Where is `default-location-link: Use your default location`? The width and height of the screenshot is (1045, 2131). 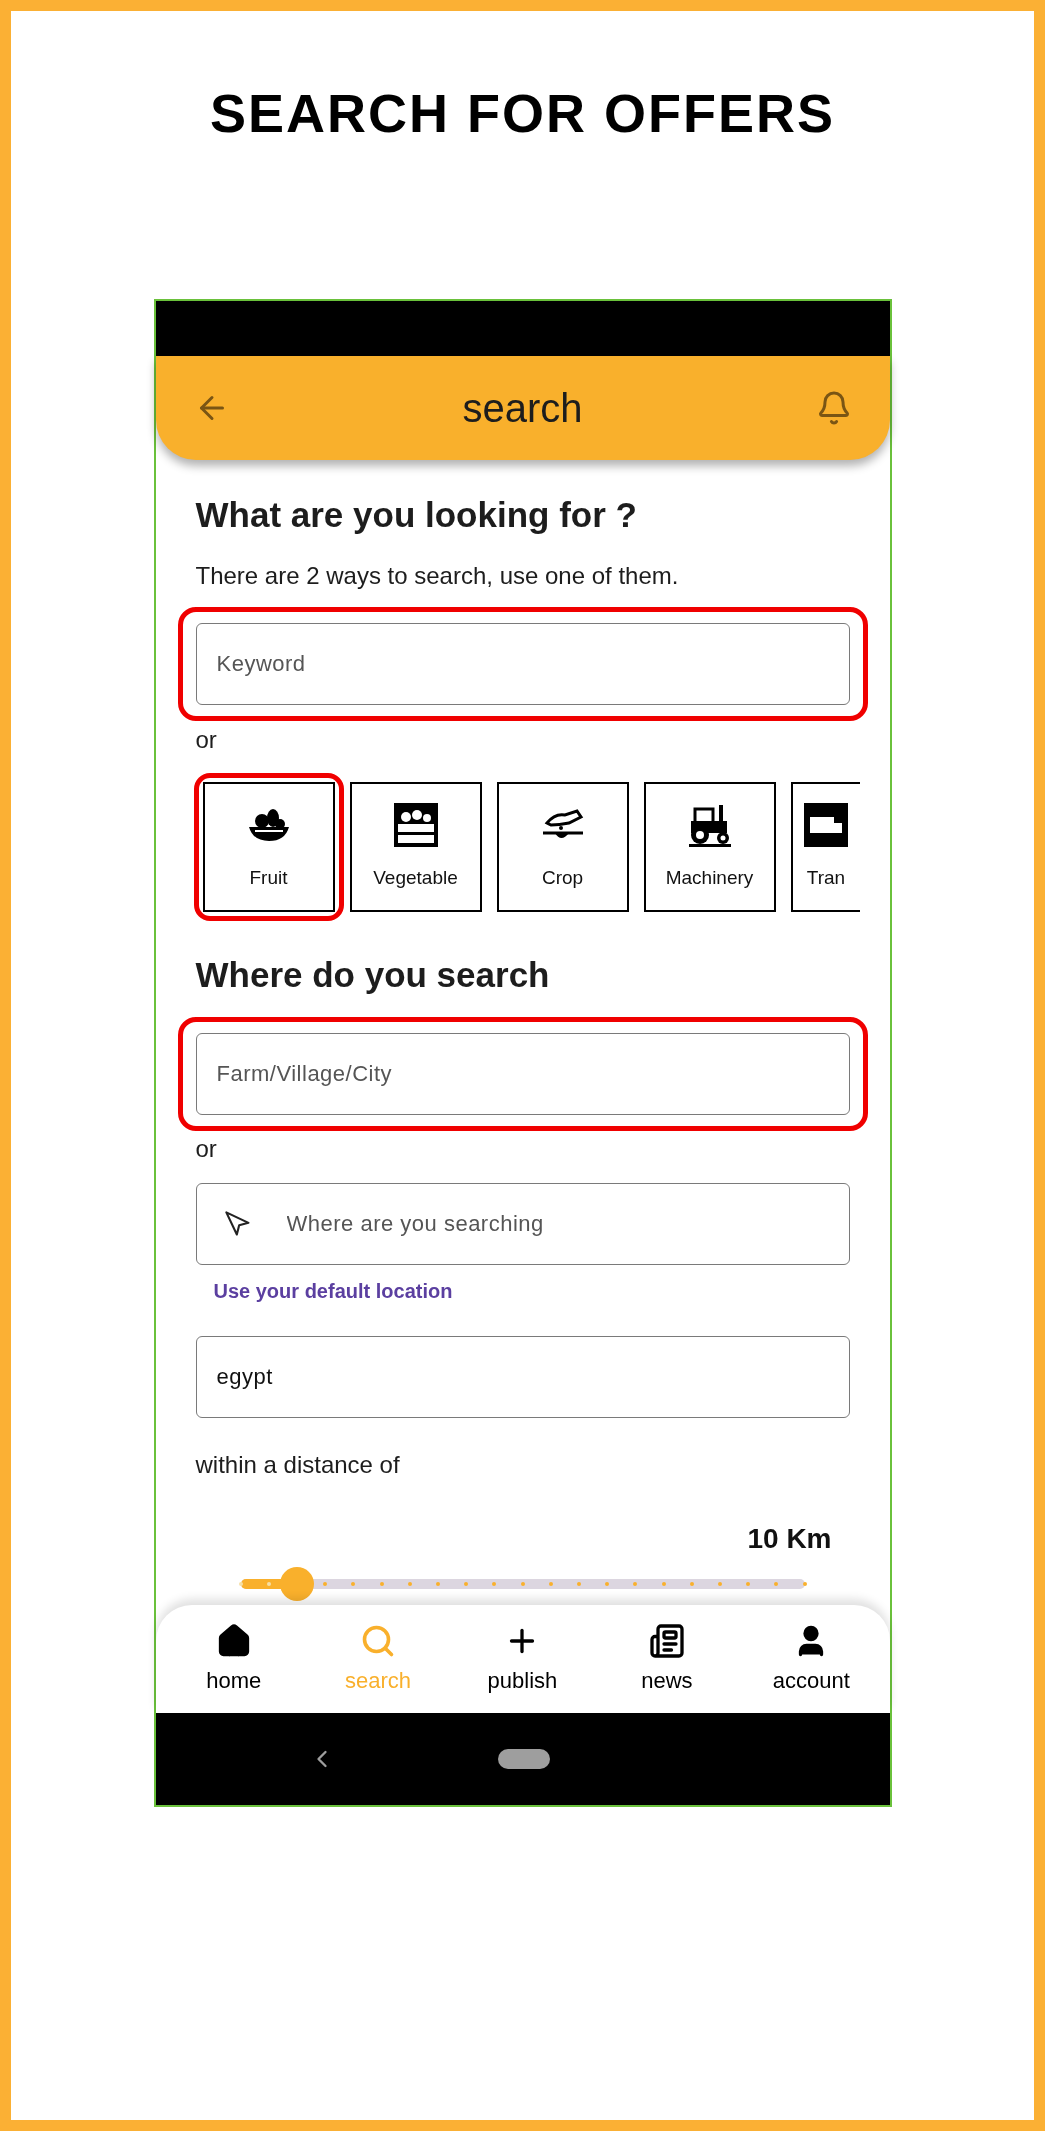 default-location-link: Use your default location is located at coordinates (333, 1291).